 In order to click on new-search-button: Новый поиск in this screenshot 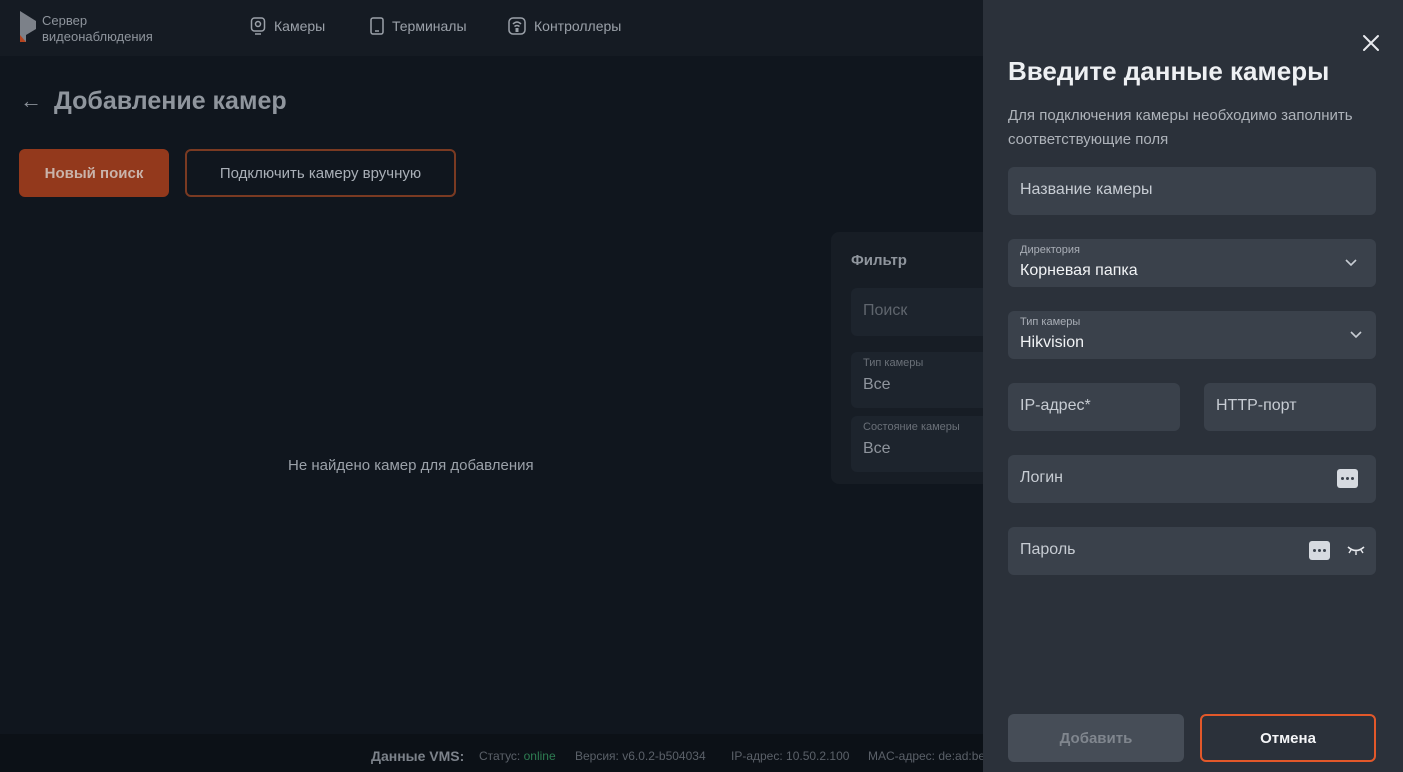, I will do `click(94, 173)`.